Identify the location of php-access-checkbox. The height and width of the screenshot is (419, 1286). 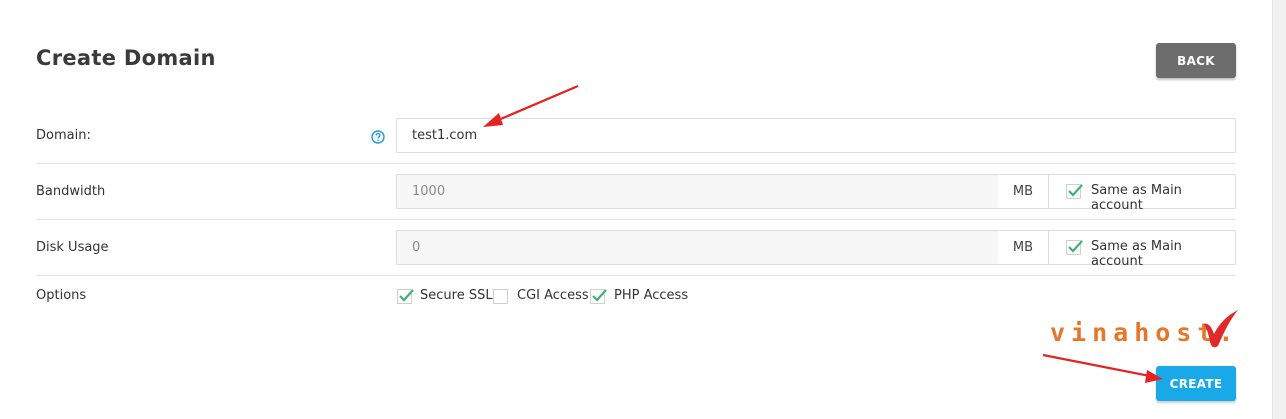
(598, 296).